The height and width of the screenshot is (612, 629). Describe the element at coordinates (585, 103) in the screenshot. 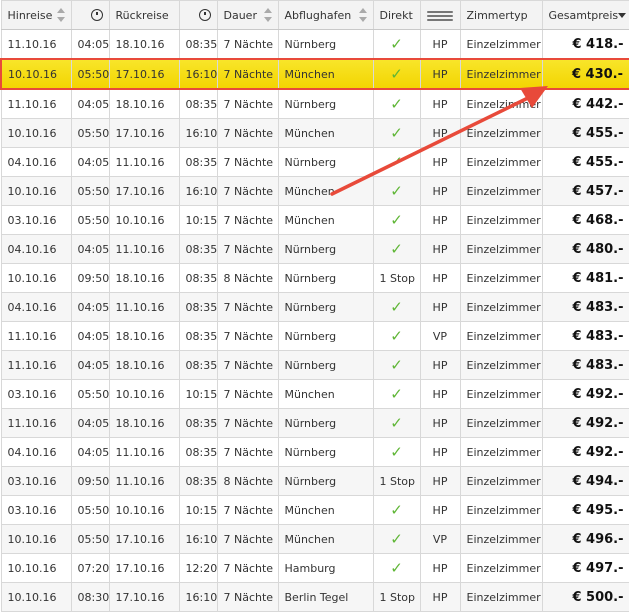

I see `cell-price: € 442.-` at that location.